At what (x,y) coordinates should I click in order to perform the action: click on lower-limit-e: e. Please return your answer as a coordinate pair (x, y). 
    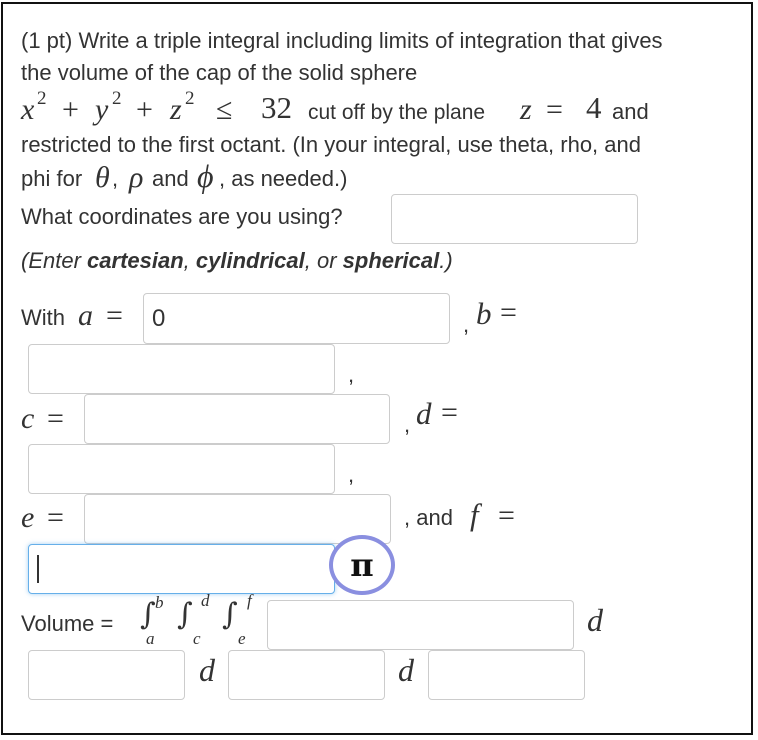
    Looking at the image, I should click on (242, 638).